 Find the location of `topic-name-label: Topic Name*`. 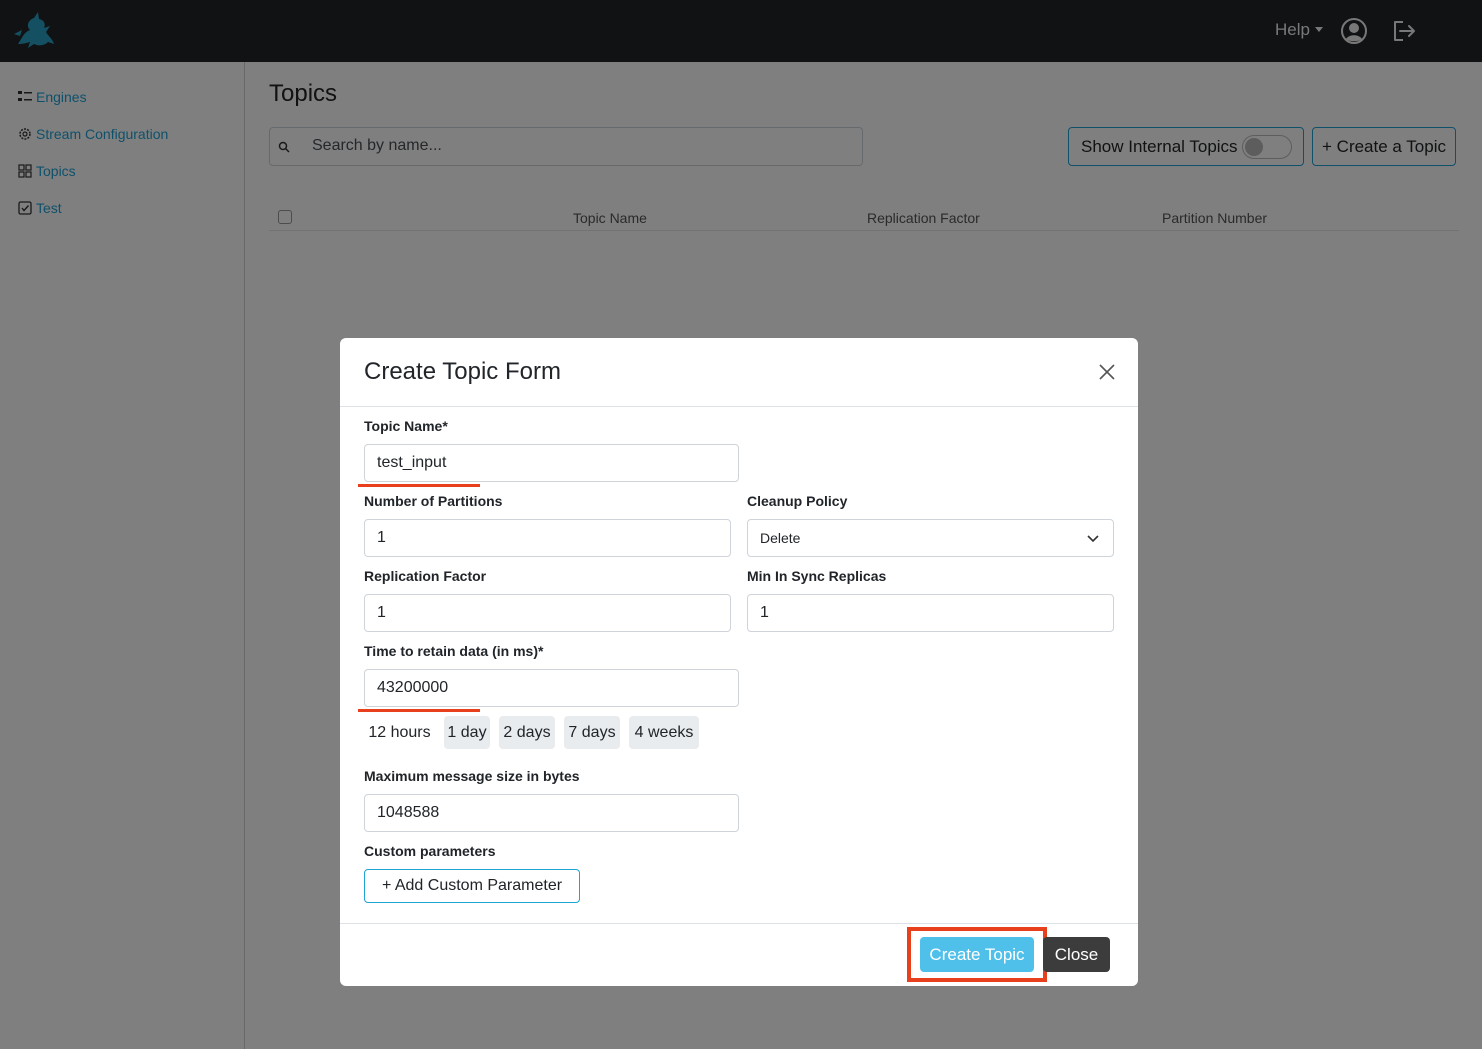

topic-name-label: Topic Name* is located at coordinates (406, 426).